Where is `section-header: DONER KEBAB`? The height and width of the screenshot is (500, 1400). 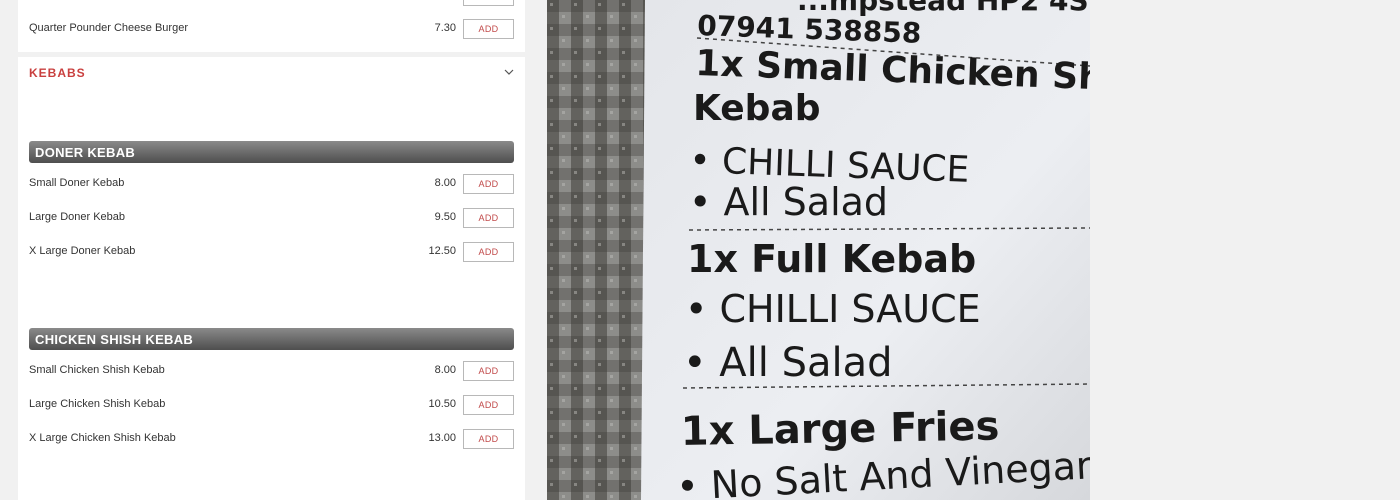
section-header: DONER KEBAB is located at coordinates (271, 152).